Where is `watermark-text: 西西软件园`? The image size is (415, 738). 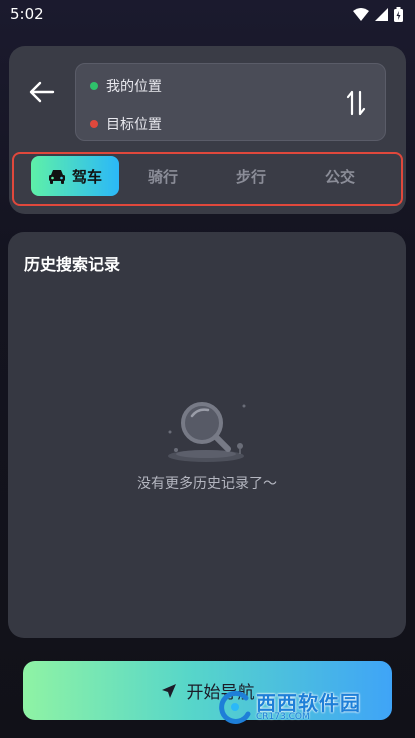
watermark-text: 西西软件园 is located at coordinates (308, 702).